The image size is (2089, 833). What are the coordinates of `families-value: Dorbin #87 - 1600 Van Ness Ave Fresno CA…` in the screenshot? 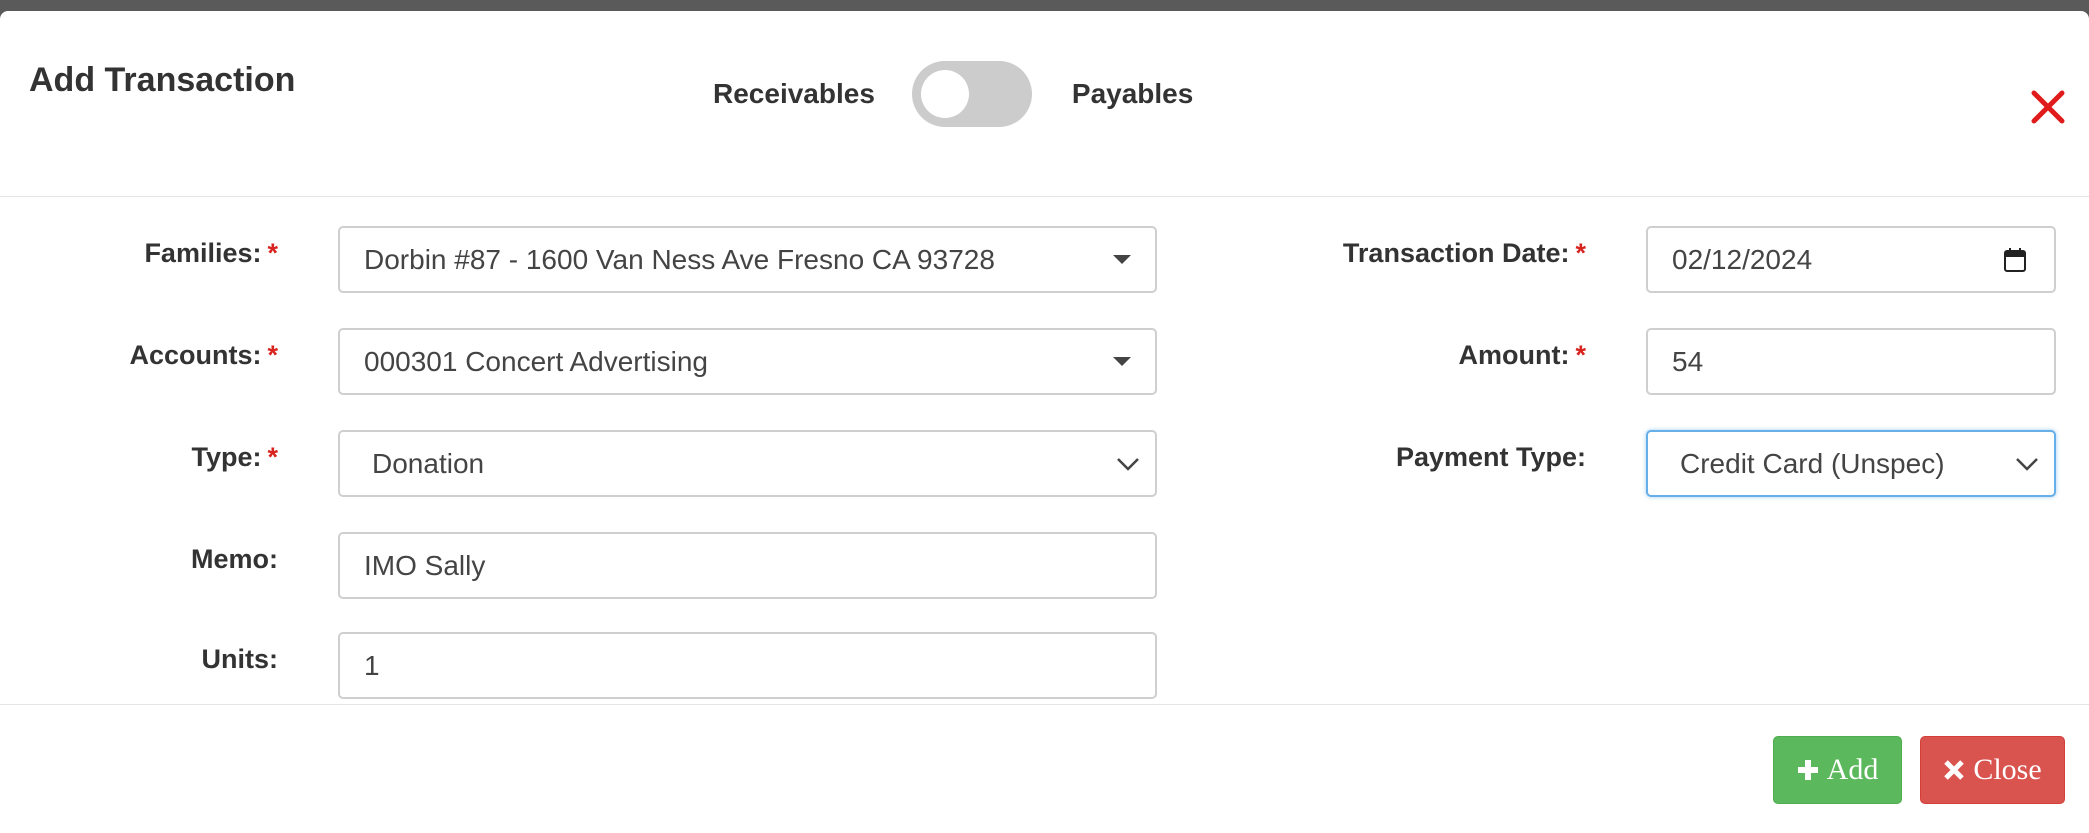 It's located at (679, 259).